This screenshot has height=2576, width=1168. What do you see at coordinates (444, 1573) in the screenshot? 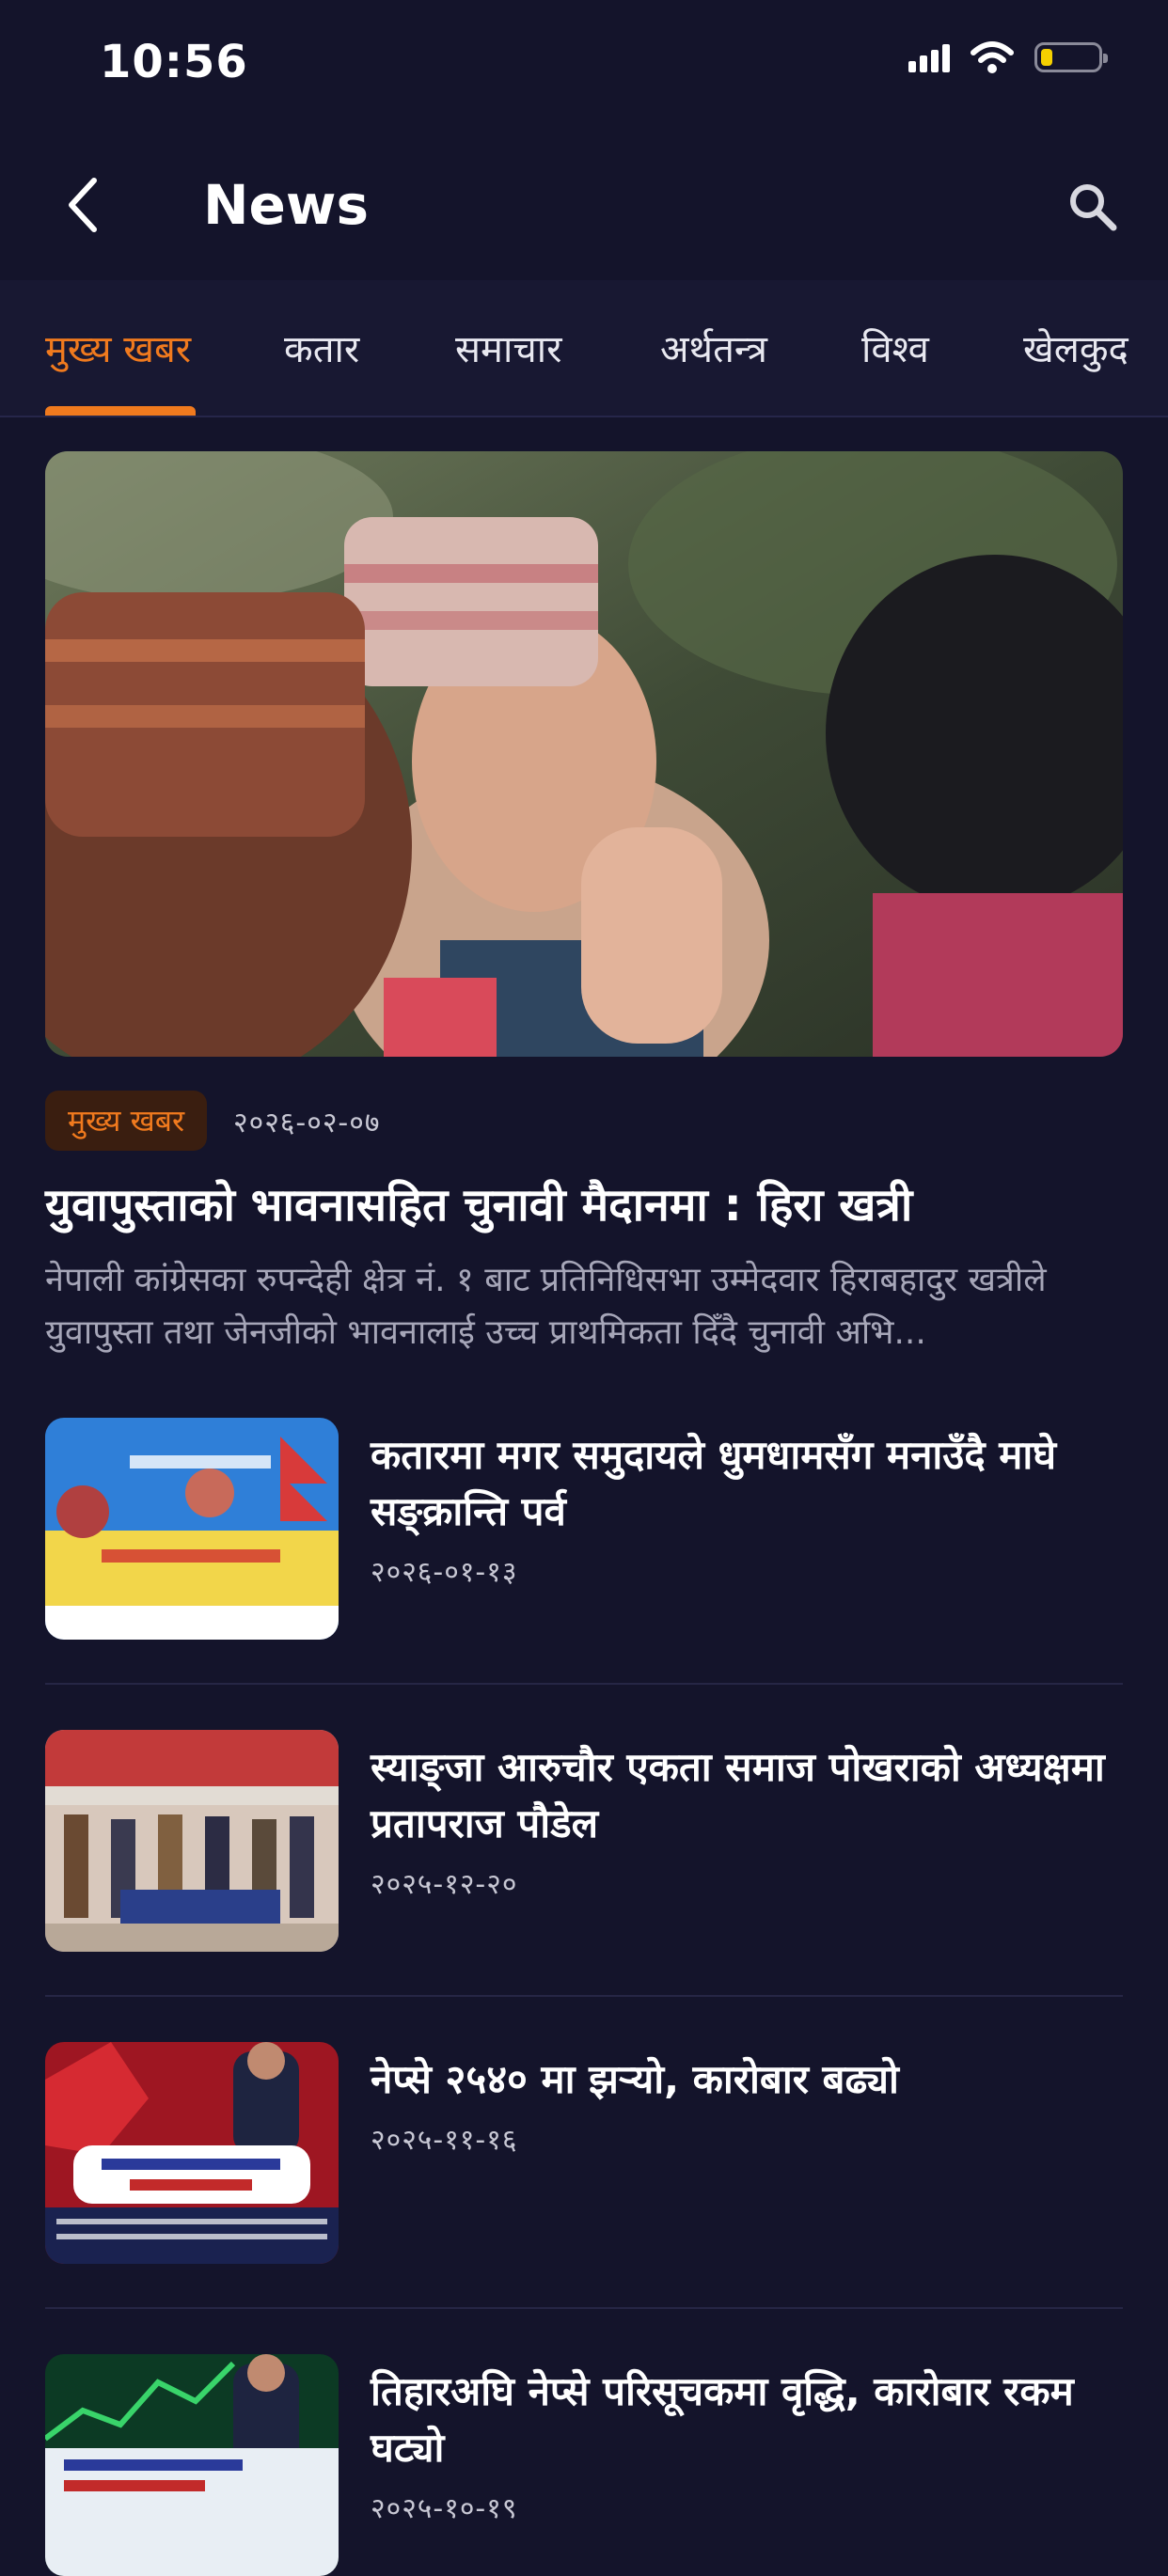
I see `news-date: २०२६-०१-१३` at bounding box center [444, 1573].